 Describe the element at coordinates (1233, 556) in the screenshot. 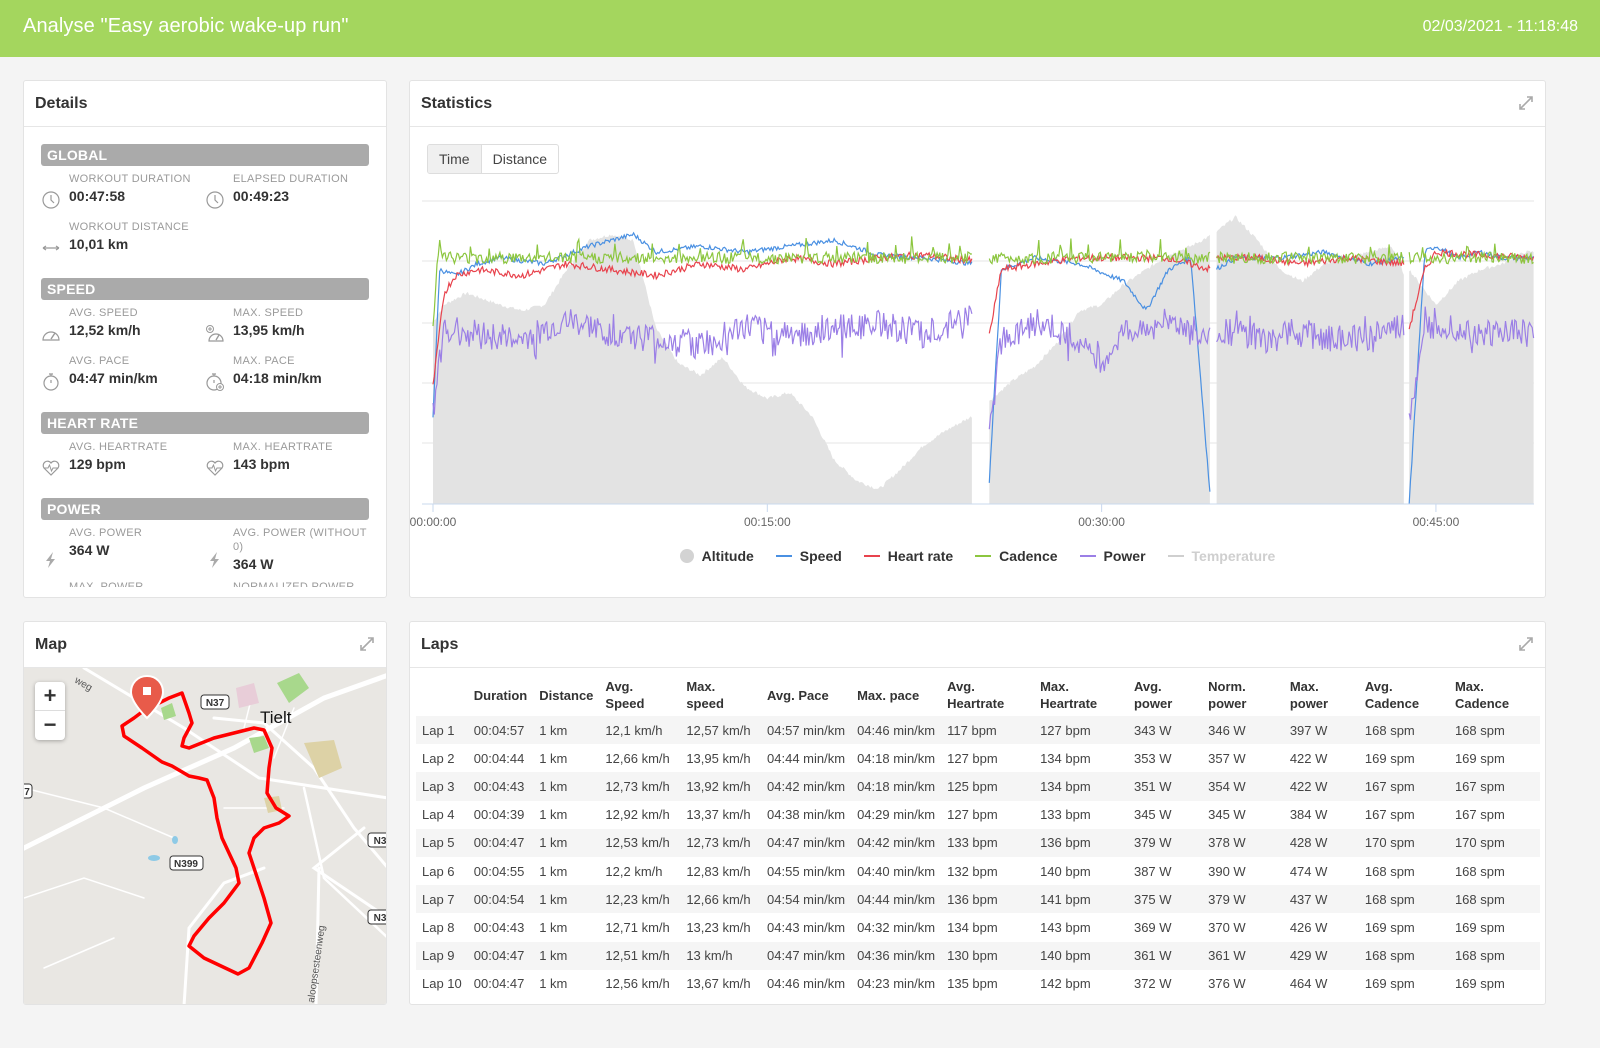

I see `legend-label: Temperature` at that location.